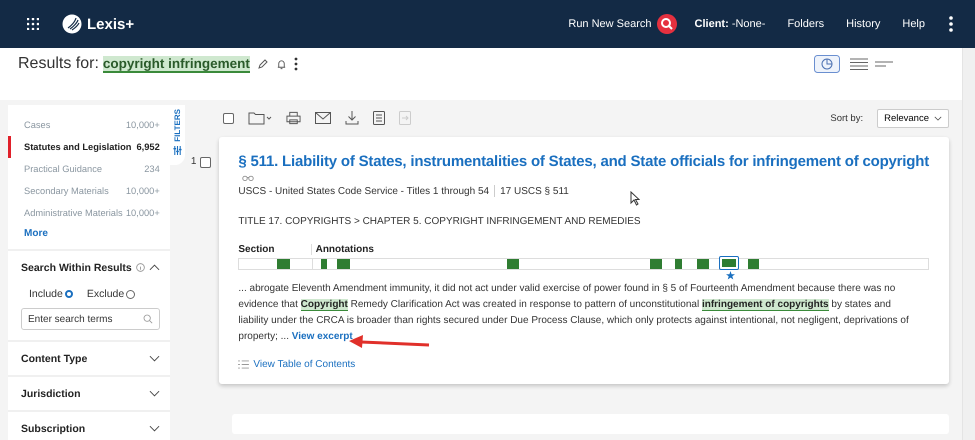  Describe the element at coordinates (574, 313) in the screenshot. I see `result-snippet: ... abrogate Eleventh Amendment immunity, it did not act under valid exercise of power found in § 5 of Fourteenth Amendment because there was no evidence that Copyright Remedy Clarification Act was created in response to pattern of unconstitutional infringement of copyrights by states and liability under the CRCA is broader than rights secured under Due Process Clause, which only protects against intentional, not negligent, deprivations of property; ... View excerpt` at that location.